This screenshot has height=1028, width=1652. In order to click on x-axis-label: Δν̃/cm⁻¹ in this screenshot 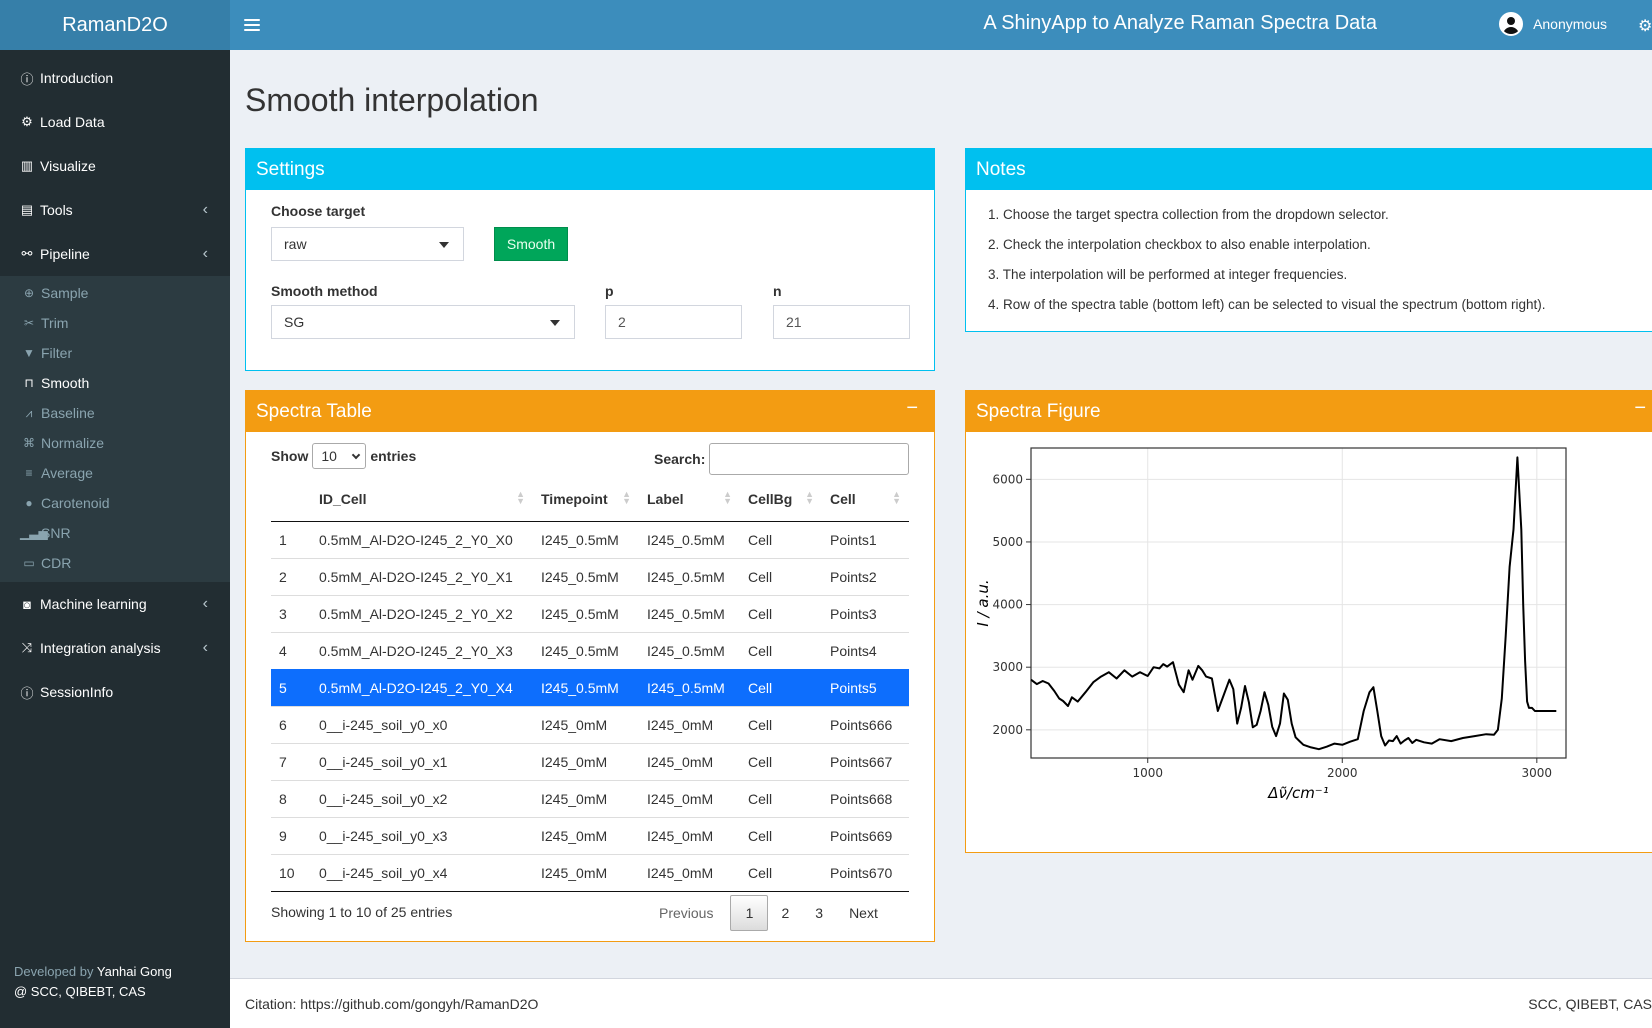, I will do `click(1297, 793)`.